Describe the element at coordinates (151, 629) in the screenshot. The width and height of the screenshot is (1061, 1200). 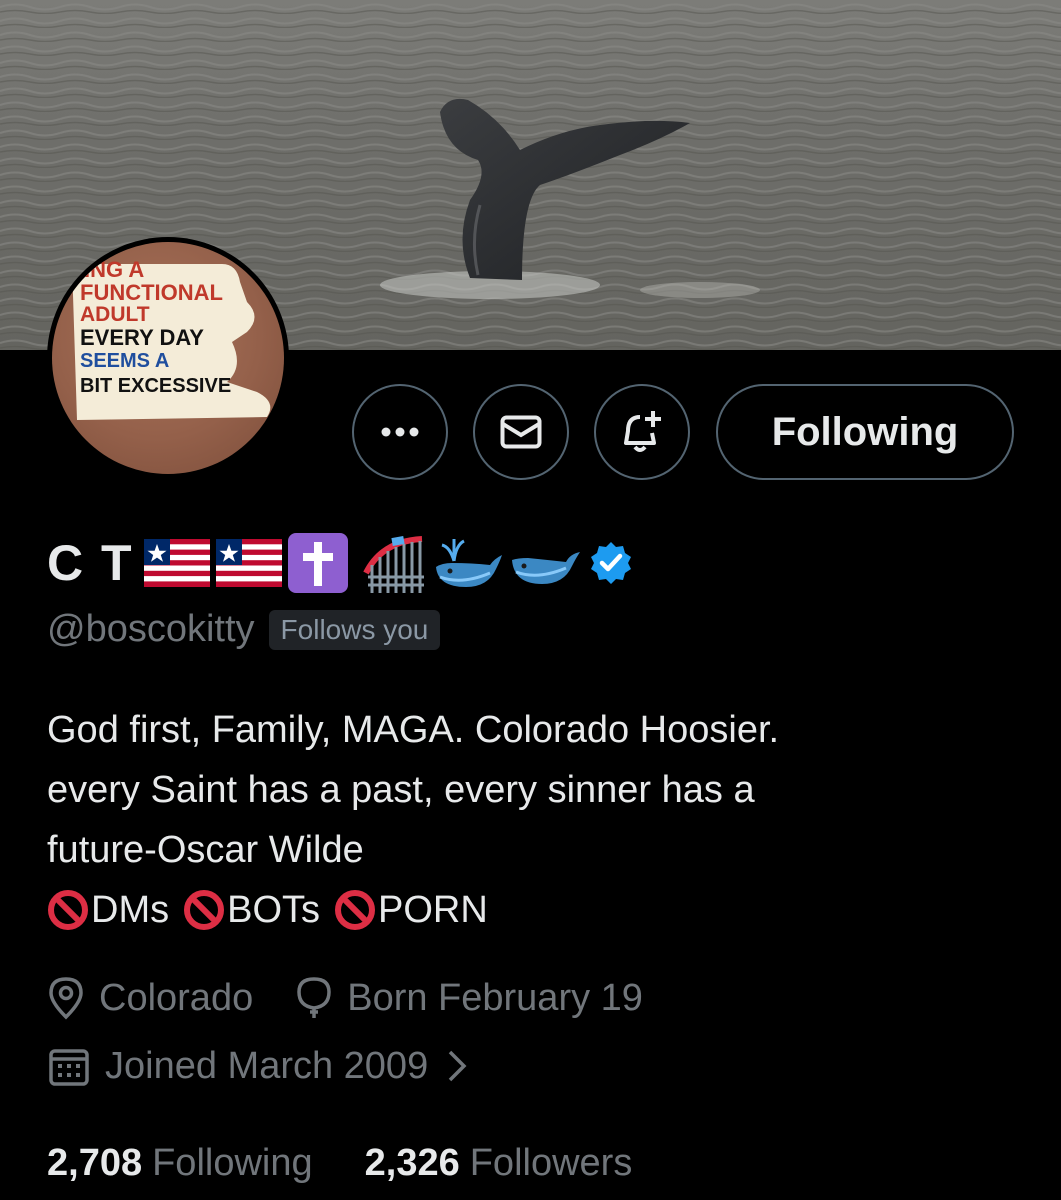
I see `profile-handle: @boscokitty` at that location.